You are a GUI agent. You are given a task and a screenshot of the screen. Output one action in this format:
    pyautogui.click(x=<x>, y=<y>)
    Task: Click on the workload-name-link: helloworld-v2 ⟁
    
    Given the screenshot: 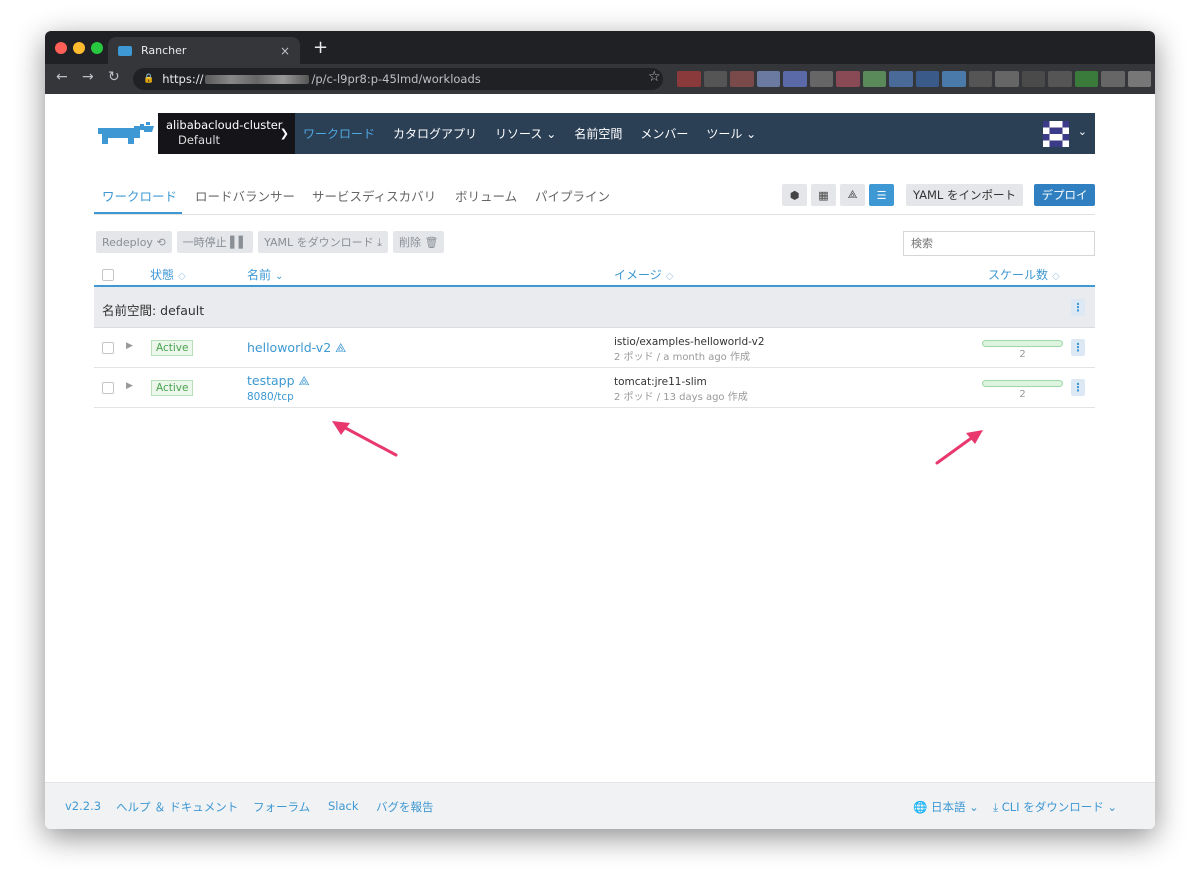 What is the action you would take?
    pyautogui.click(x=296, y=348)
    